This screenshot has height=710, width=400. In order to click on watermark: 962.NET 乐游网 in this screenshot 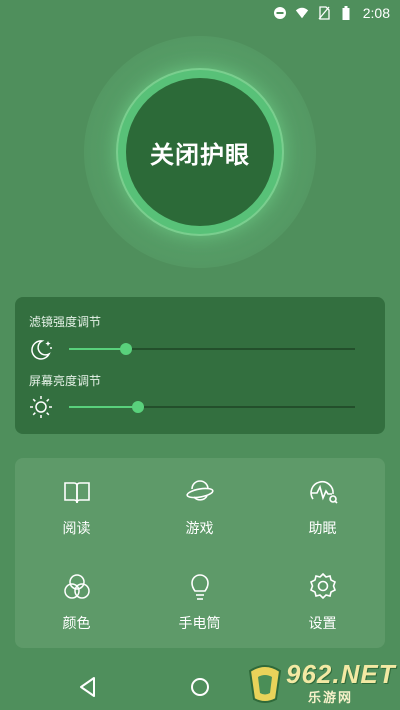, I will do `click(321, 683)`.